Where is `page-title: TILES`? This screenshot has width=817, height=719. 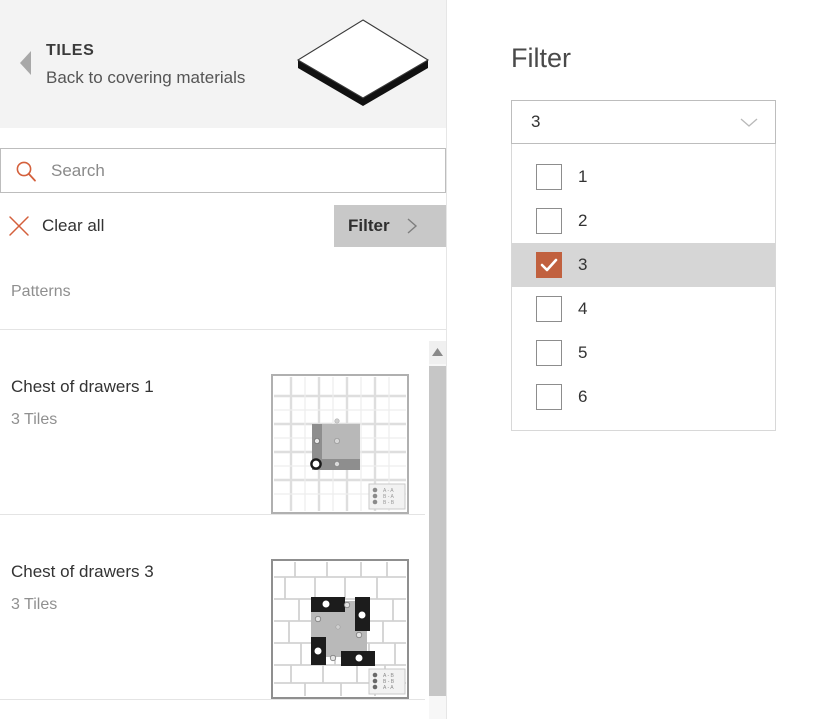
page-title: TILES is located at coordinates (70, 50).